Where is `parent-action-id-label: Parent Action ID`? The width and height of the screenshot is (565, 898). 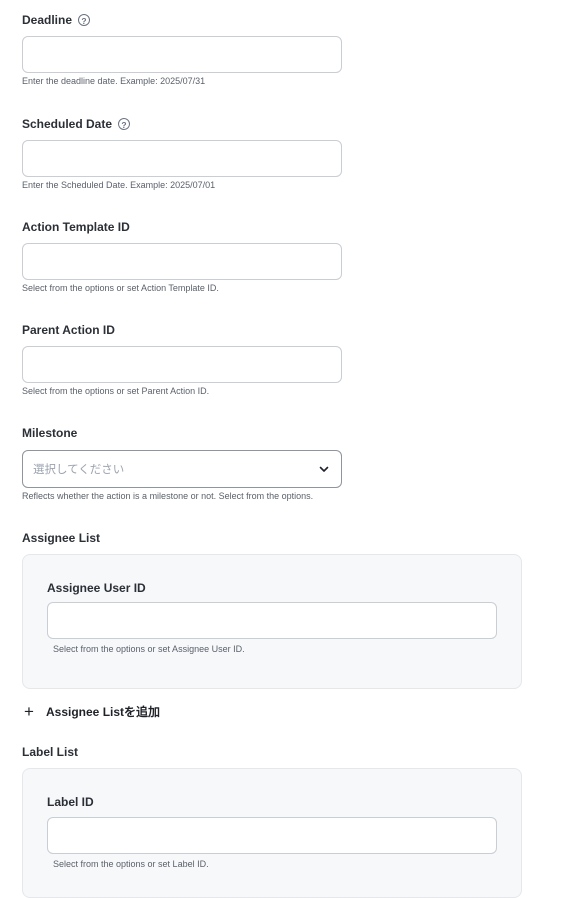
parent-action-id-label: Parent Action ID is located at coordinates (68, 330).